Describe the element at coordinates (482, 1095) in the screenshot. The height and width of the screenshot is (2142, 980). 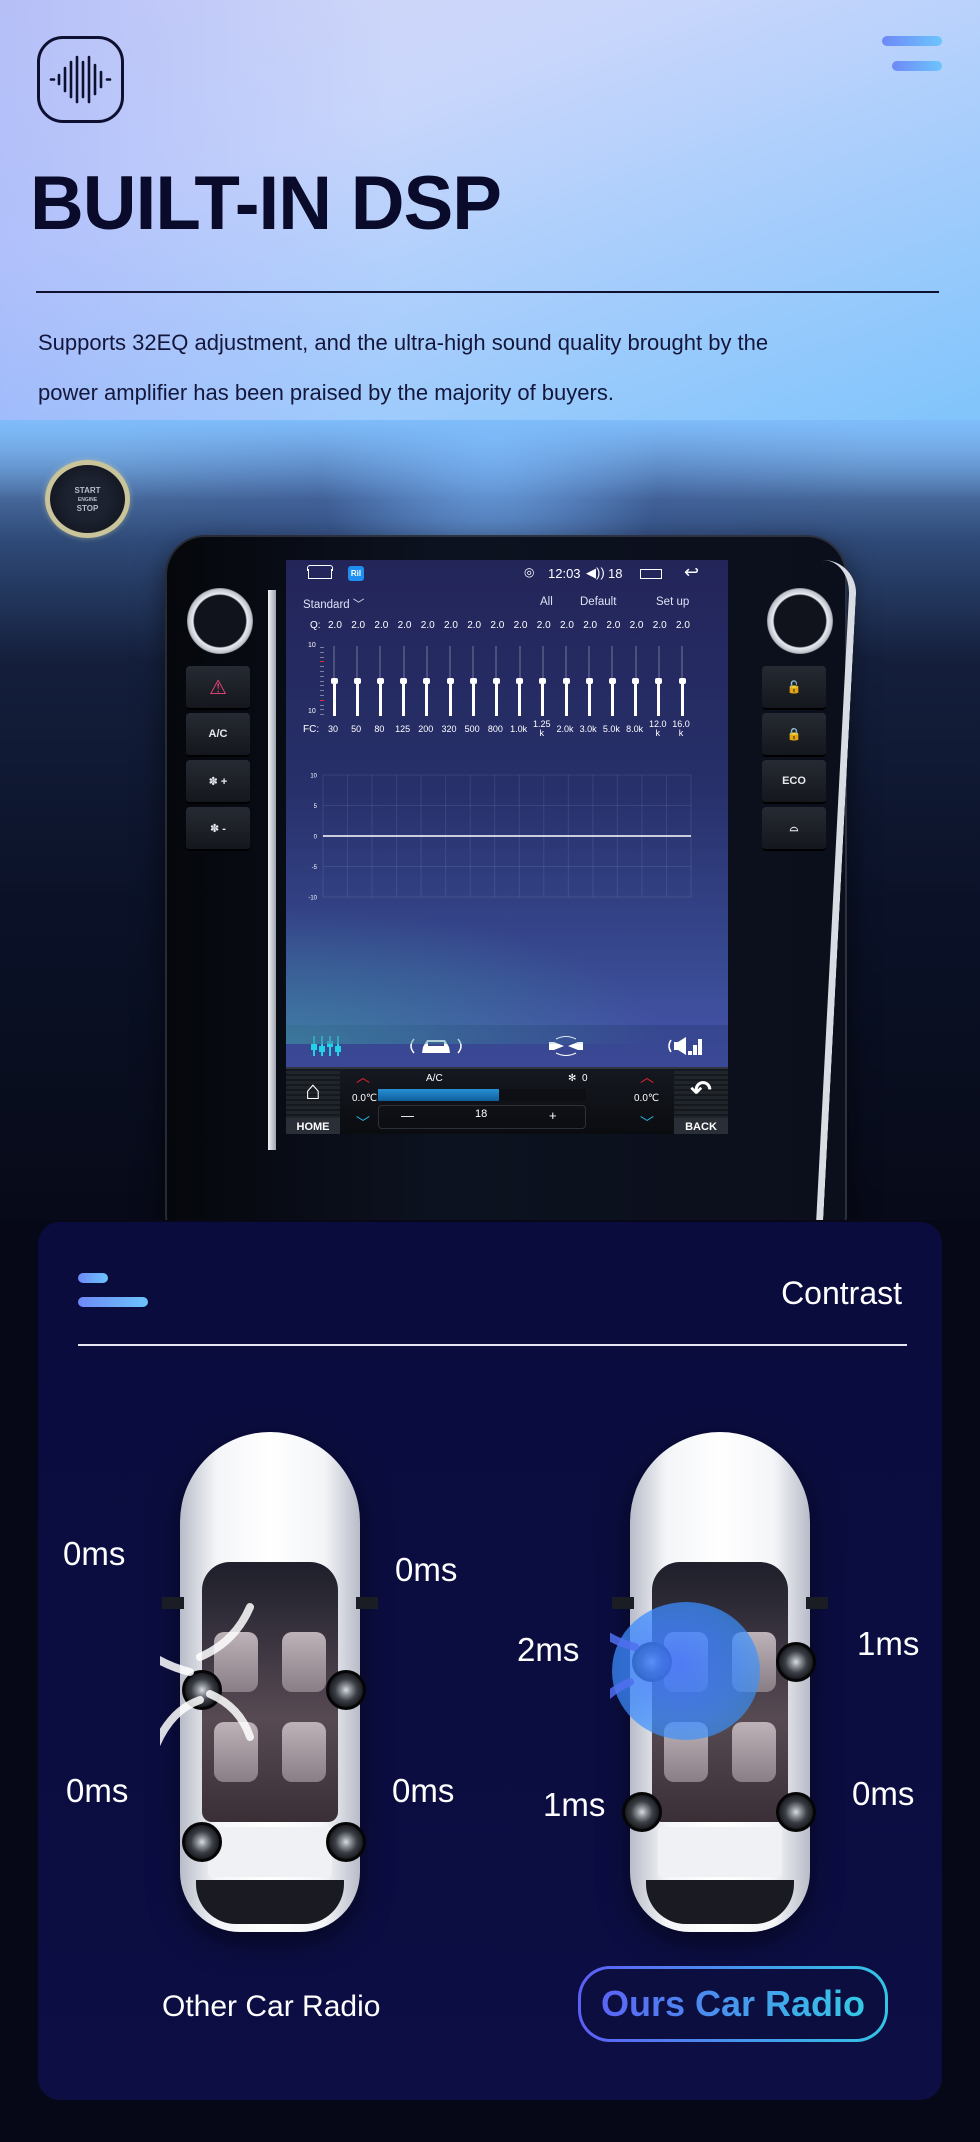
I see `fan-speed-bar` at that location.